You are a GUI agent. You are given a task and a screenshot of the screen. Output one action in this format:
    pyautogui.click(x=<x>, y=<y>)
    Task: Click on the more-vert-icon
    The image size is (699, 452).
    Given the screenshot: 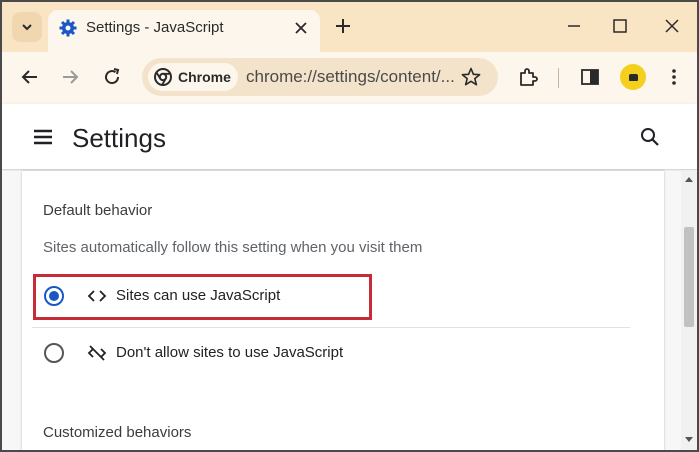 What is the action you would take?
    pyautogui.click(x=674, y=77)
    